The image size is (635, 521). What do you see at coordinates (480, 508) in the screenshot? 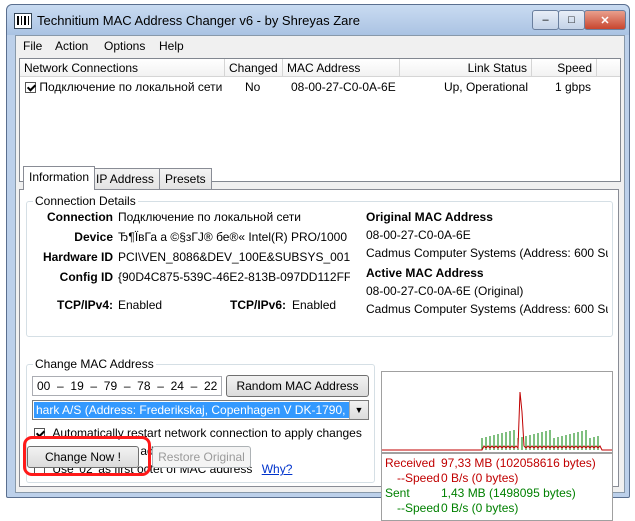
I see `sent-speed-value: 0 B/s (0 bytes)` at bounding box center [480, 508].